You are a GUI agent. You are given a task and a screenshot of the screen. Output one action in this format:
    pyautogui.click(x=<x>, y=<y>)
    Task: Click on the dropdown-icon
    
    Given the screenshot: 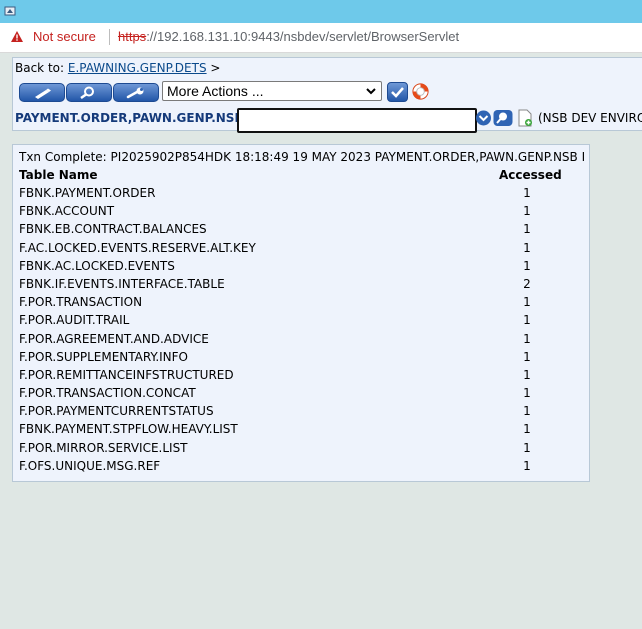 What is the action you would take?
    pyautogui.click(x=483, y=118)
    